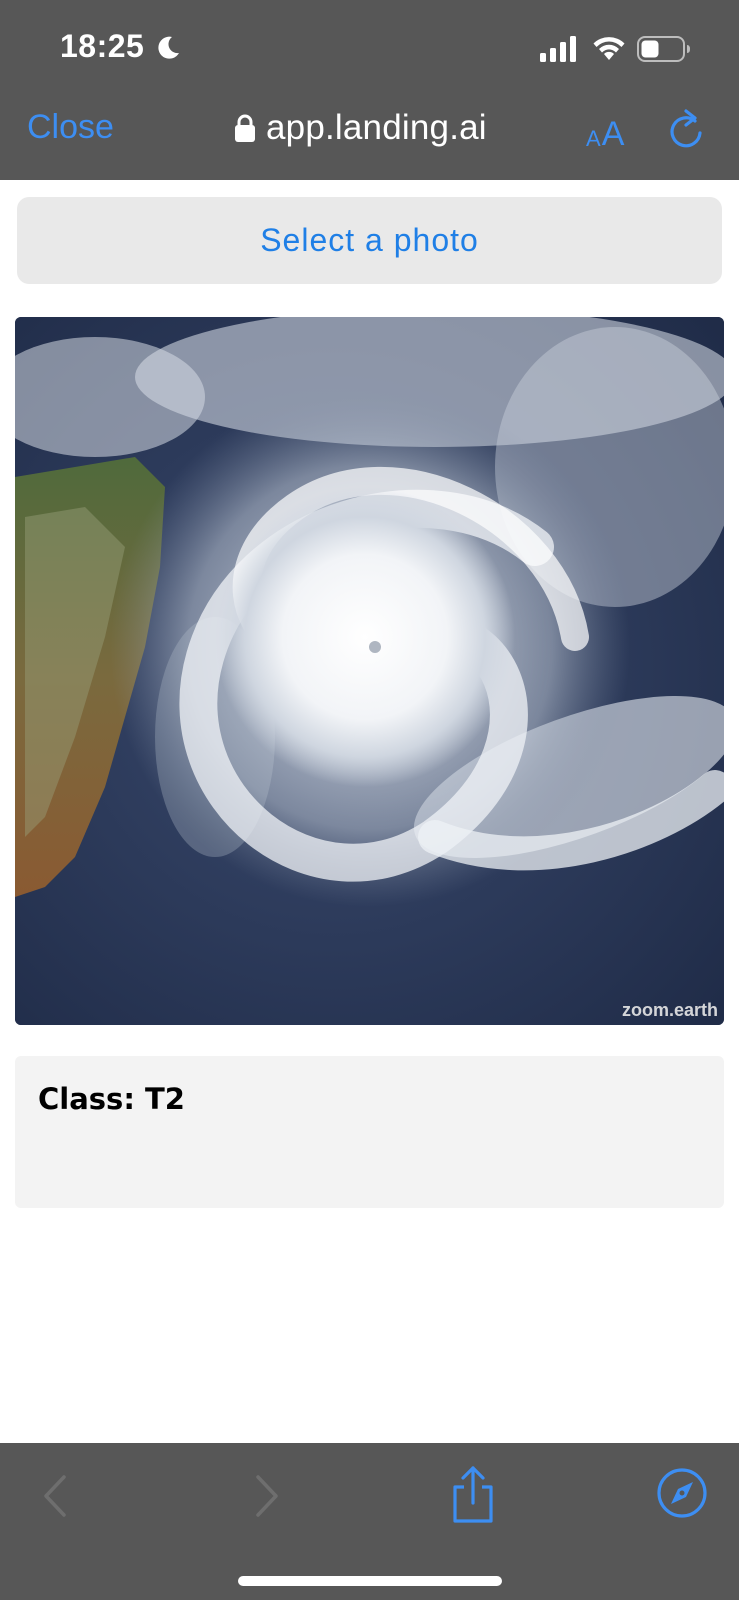 The height and width of the screenshot is (1600, 739). Describe the element at coordinates (473, 1495) in the screenshot. I see `share-icon` at that location.